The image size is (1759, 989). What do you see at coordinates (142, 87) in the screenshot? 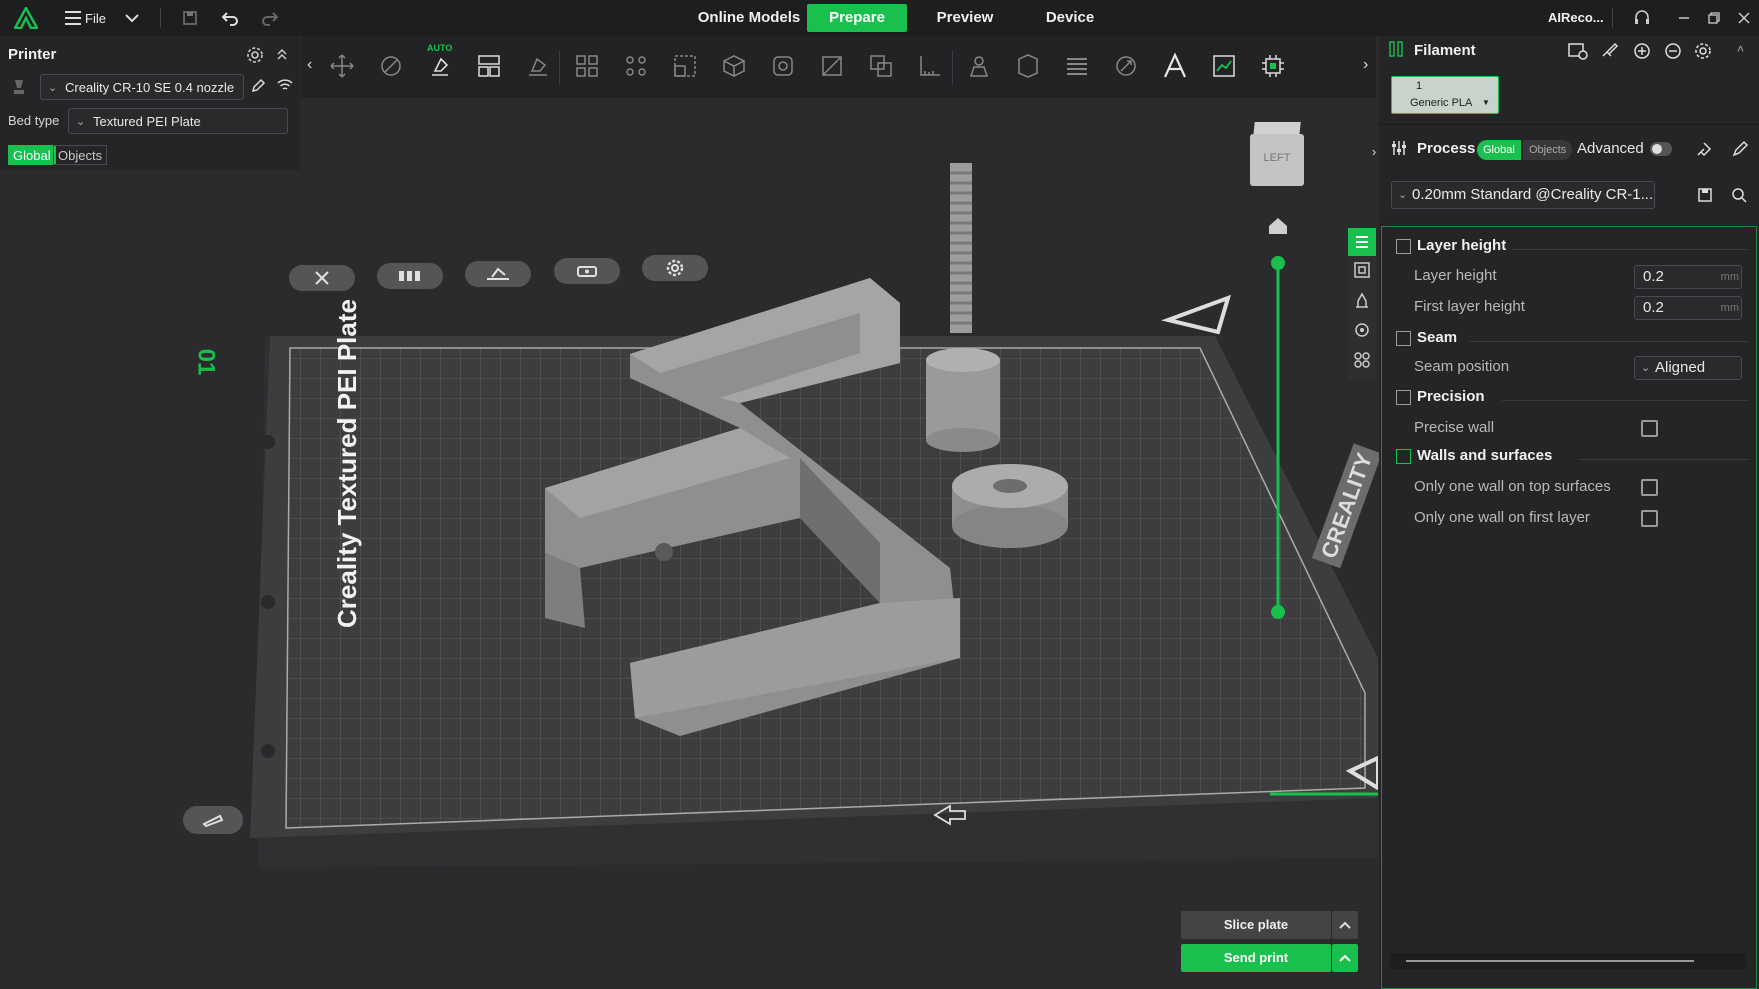
I see `printer-select: ⌄ Creality CR-10 SE 0.4 nozzle` at bounding box center [142, 87].